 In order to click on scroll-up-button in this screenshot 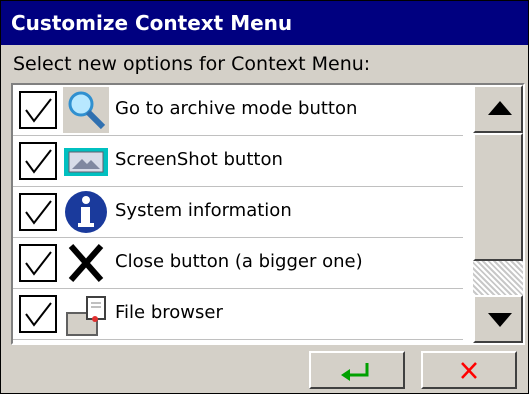, I will do `click(498, 109)`.